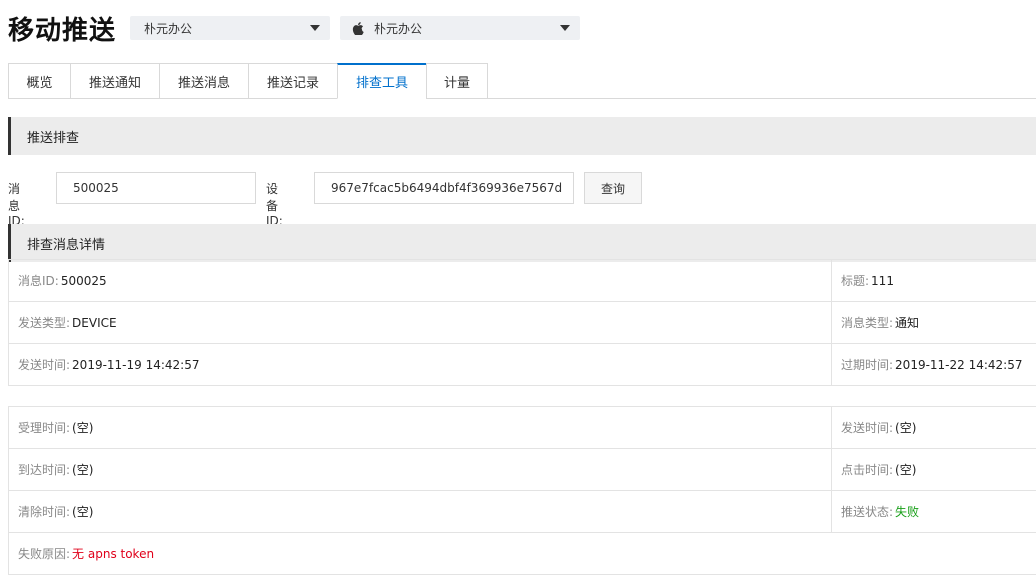 This screenshot has width=1036, height=576. I want to click on fail-reason-value: 无 apns token, so click(113, 554).